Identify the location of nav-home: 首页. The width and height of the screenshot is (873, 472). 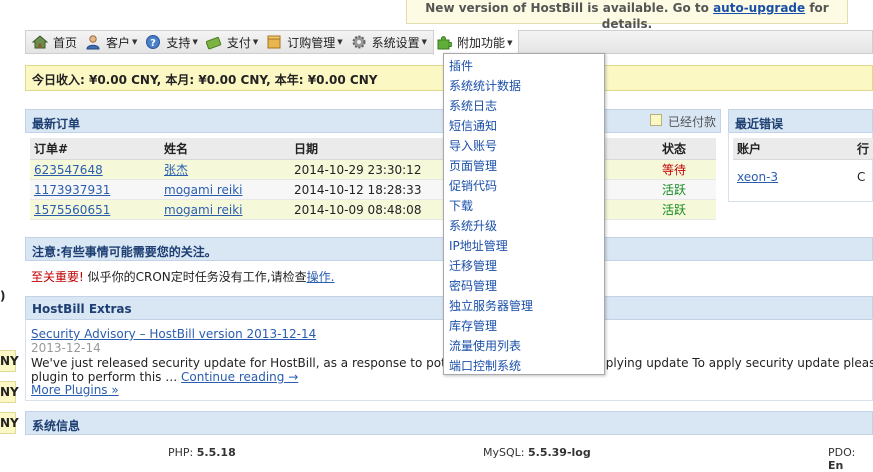
(56, 42).